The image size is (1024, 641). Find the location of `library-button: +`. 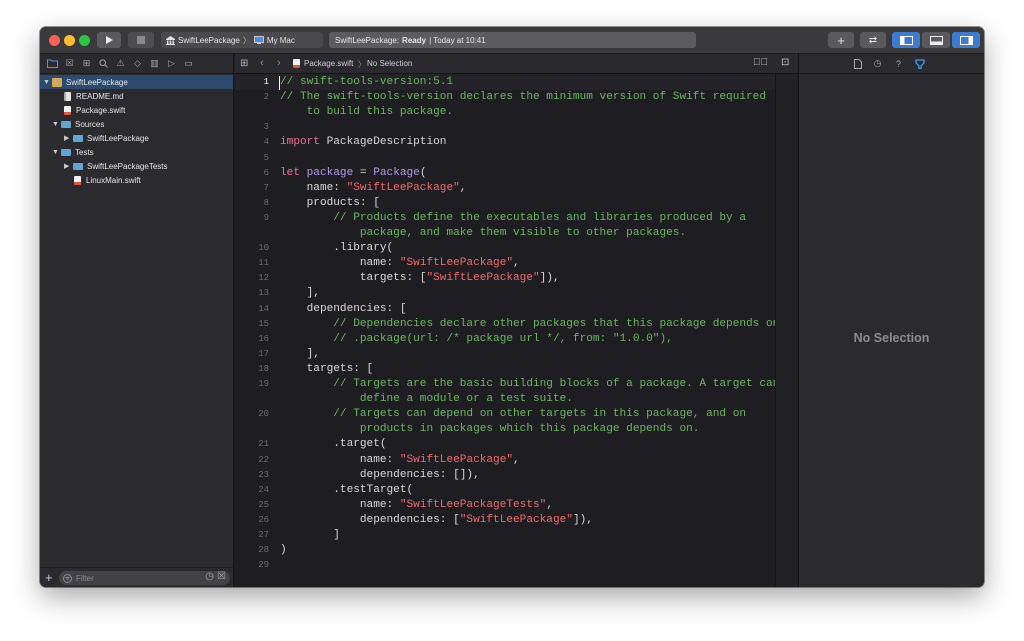

library-button: + is located at coordinates (841, 40).